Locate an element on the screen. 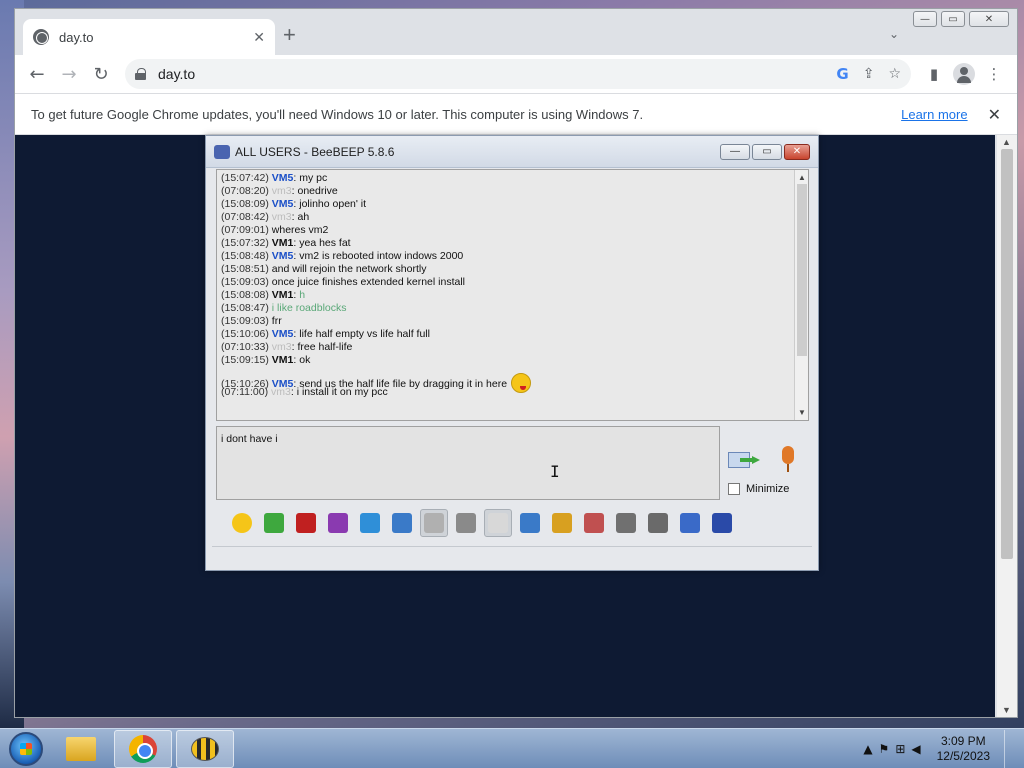 The height and width of the screenshot is (768, 1024). message-sender: vm3 is located at coordinates (281, 191).